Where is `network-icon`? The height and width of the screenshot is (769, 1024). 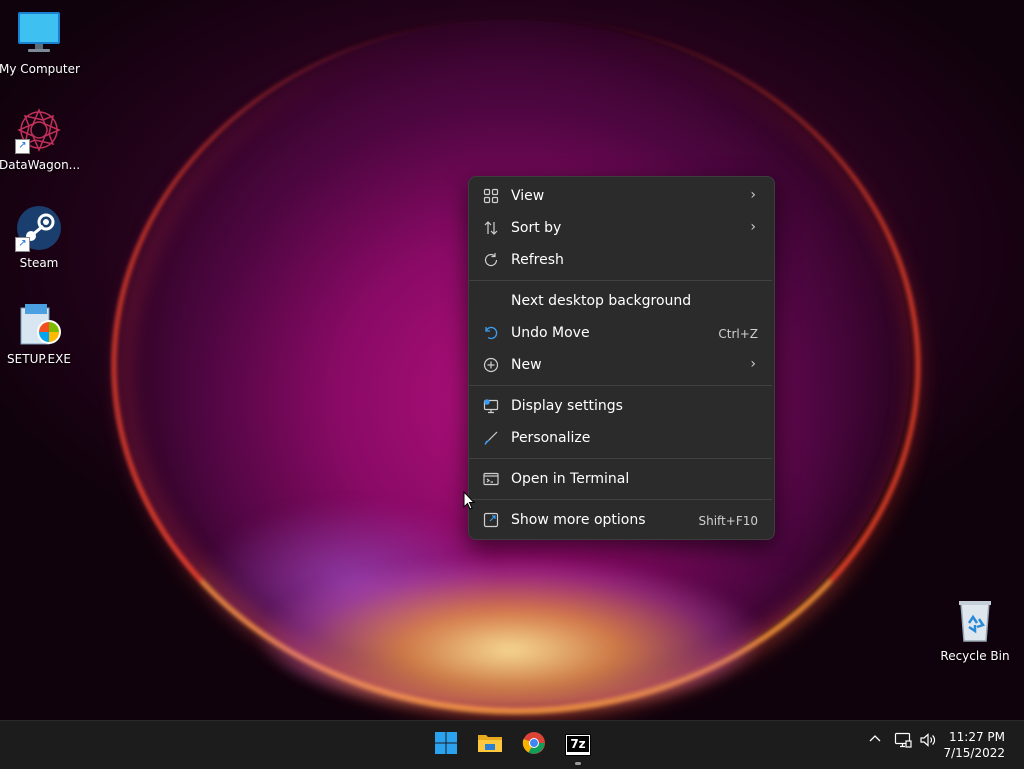 network-icon is located at coordinates (903, 742).